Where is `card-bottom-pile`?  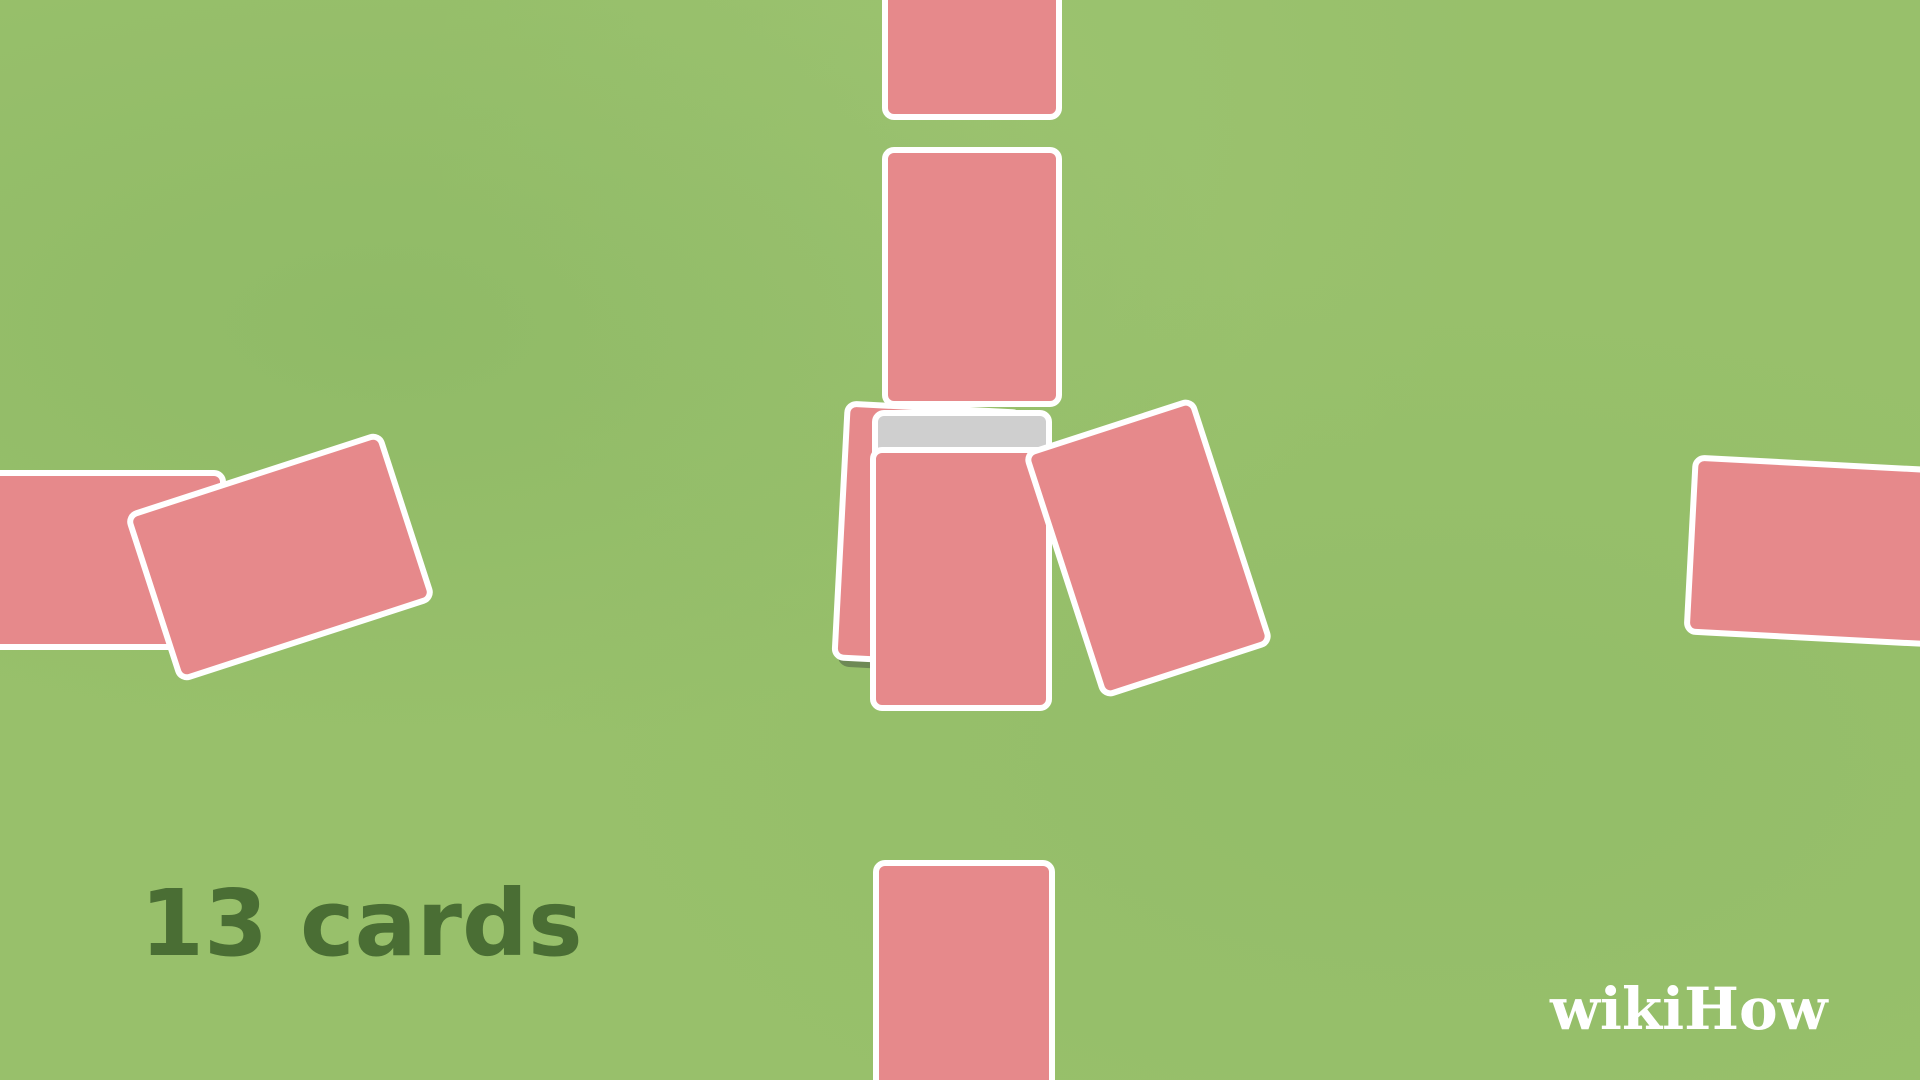
card-bottom-pile is located at coordinates (964, 970).